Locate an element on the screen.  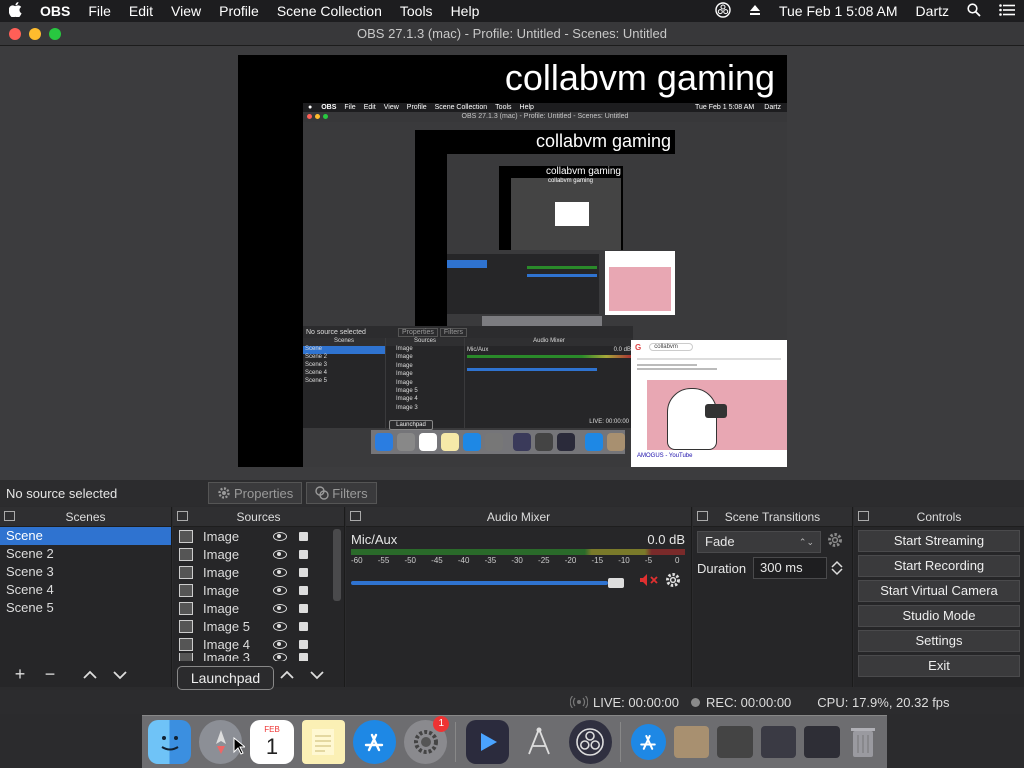
app-store-download-icon is located at coordinates (648, 742).